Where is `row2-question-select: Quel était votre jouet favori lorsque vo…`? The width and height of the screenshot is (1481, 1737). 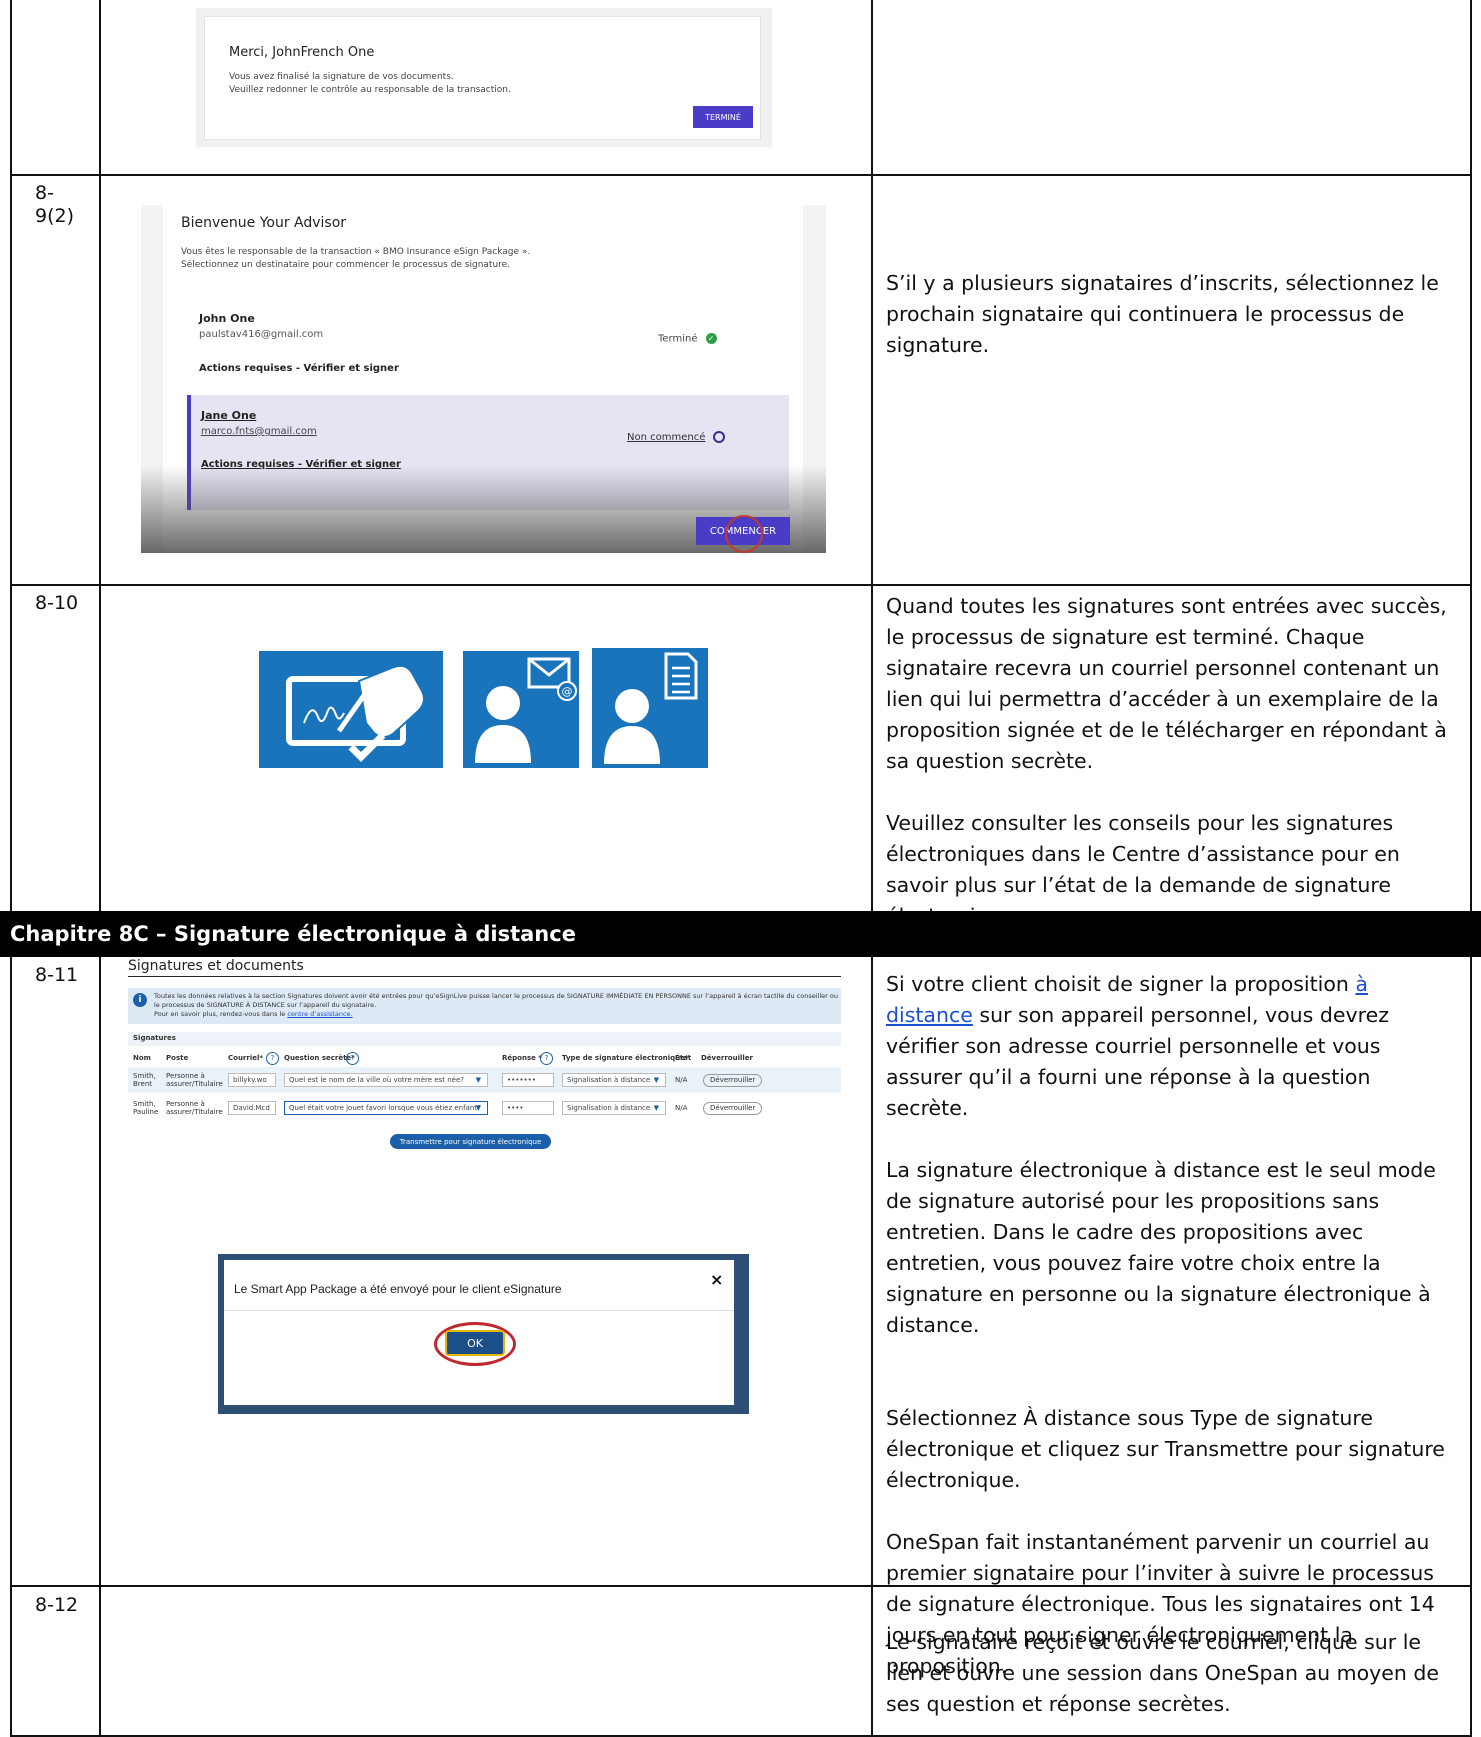
row2-question-select: Quel était votre jouet favori lorsque vo… is located at coordinates (386, 1108).